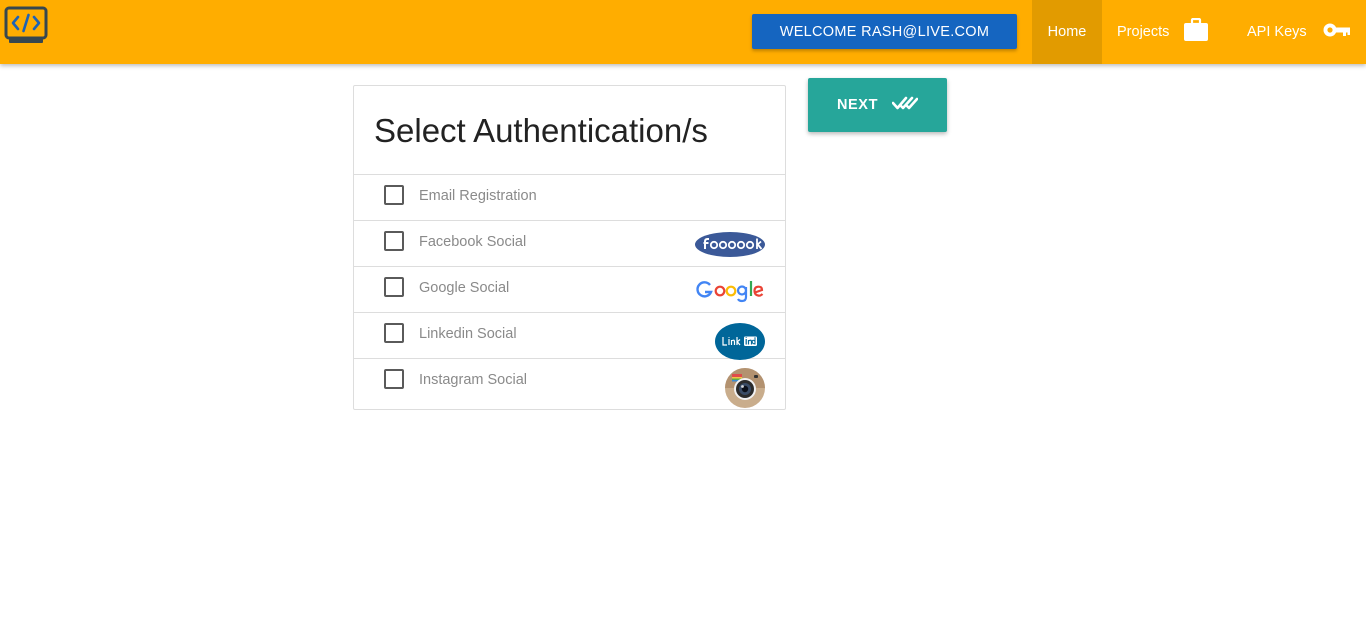 Image resolution: width=1366 pixels, height=623 pixels. Describe the element at coordinates (473, 380) in the screenshot. I see `auth-option-label: Instagram Social` at that location.